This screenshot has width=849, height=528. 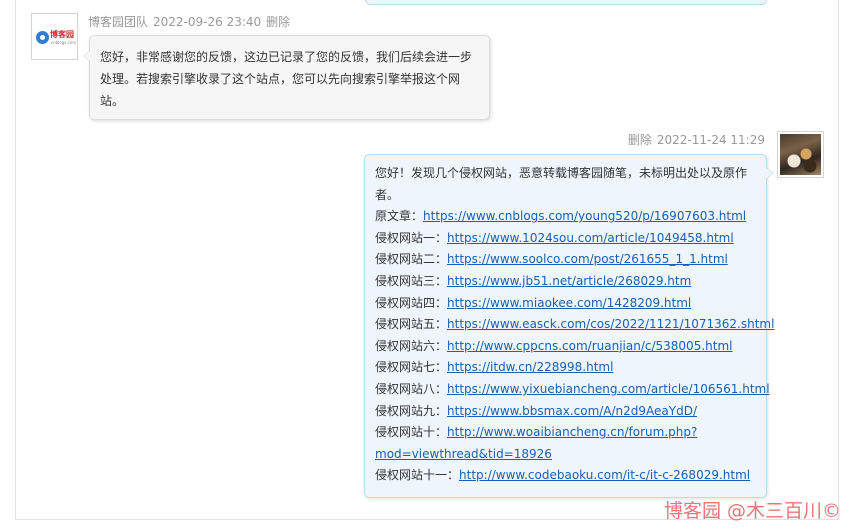 I want to click on site-link: https://www.bbsmax.com/A/n2d9AeaYdD/, so click(x=572, y=411).